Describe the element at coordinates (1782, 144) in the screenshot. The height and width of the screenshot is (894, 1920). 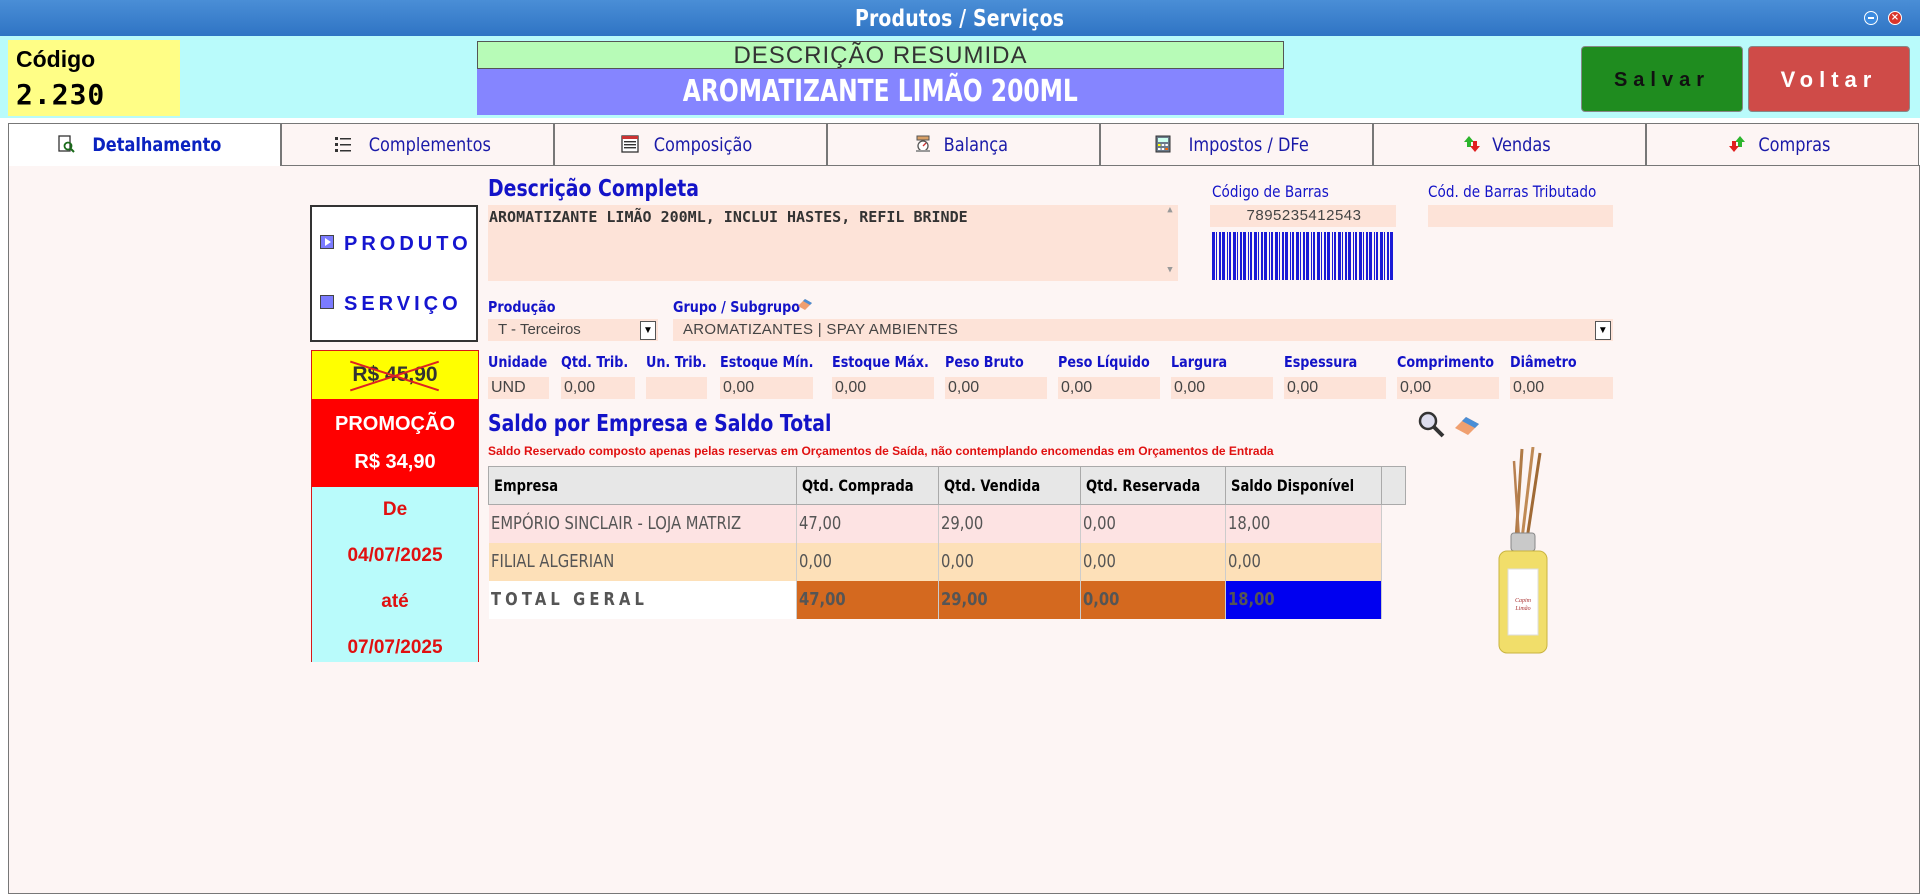
I see `tab-compras: Compras` at that location.